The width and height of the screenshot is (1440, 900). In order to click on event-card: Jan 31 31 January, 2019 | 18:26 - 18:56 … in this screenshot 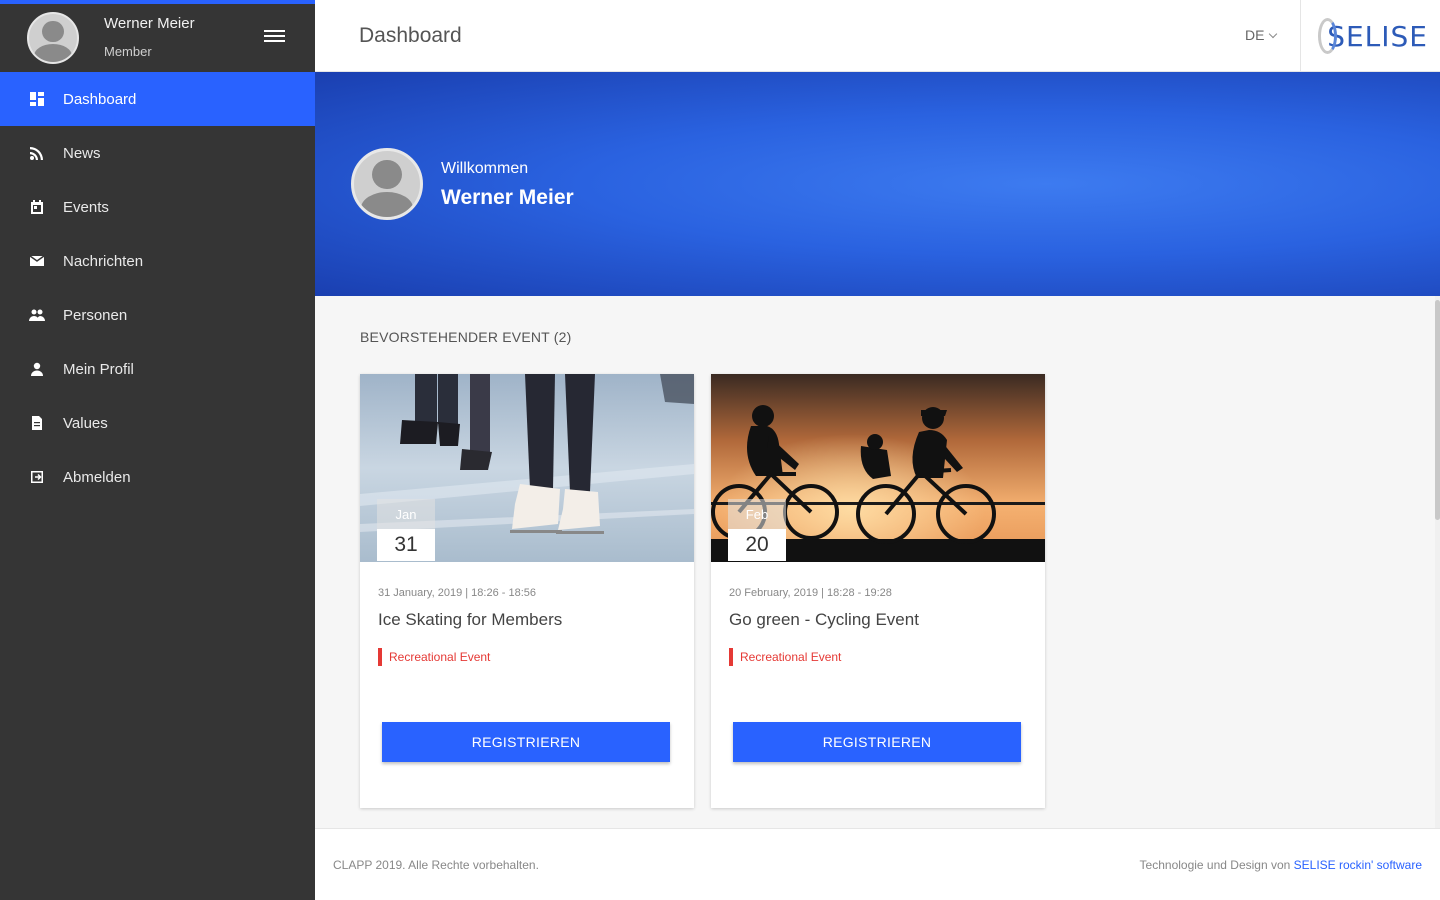, I will do `click(527, 591)`.